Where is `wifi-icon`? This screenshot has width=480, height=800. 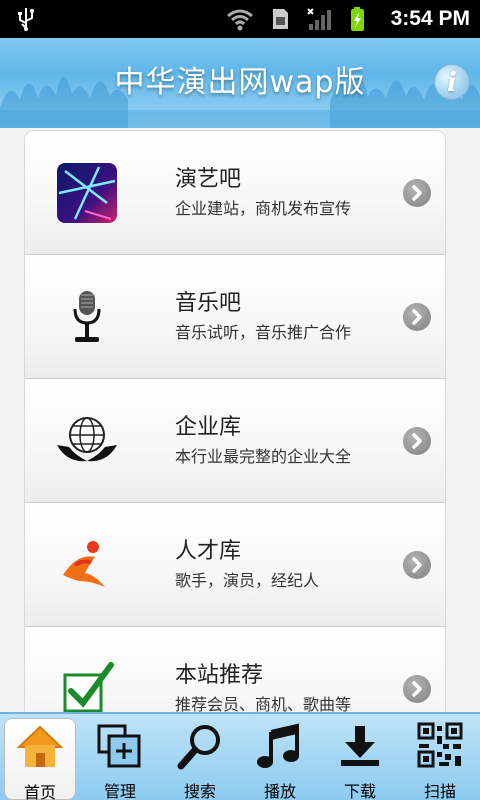
wifi-icon is located at coordinates (239, 20).